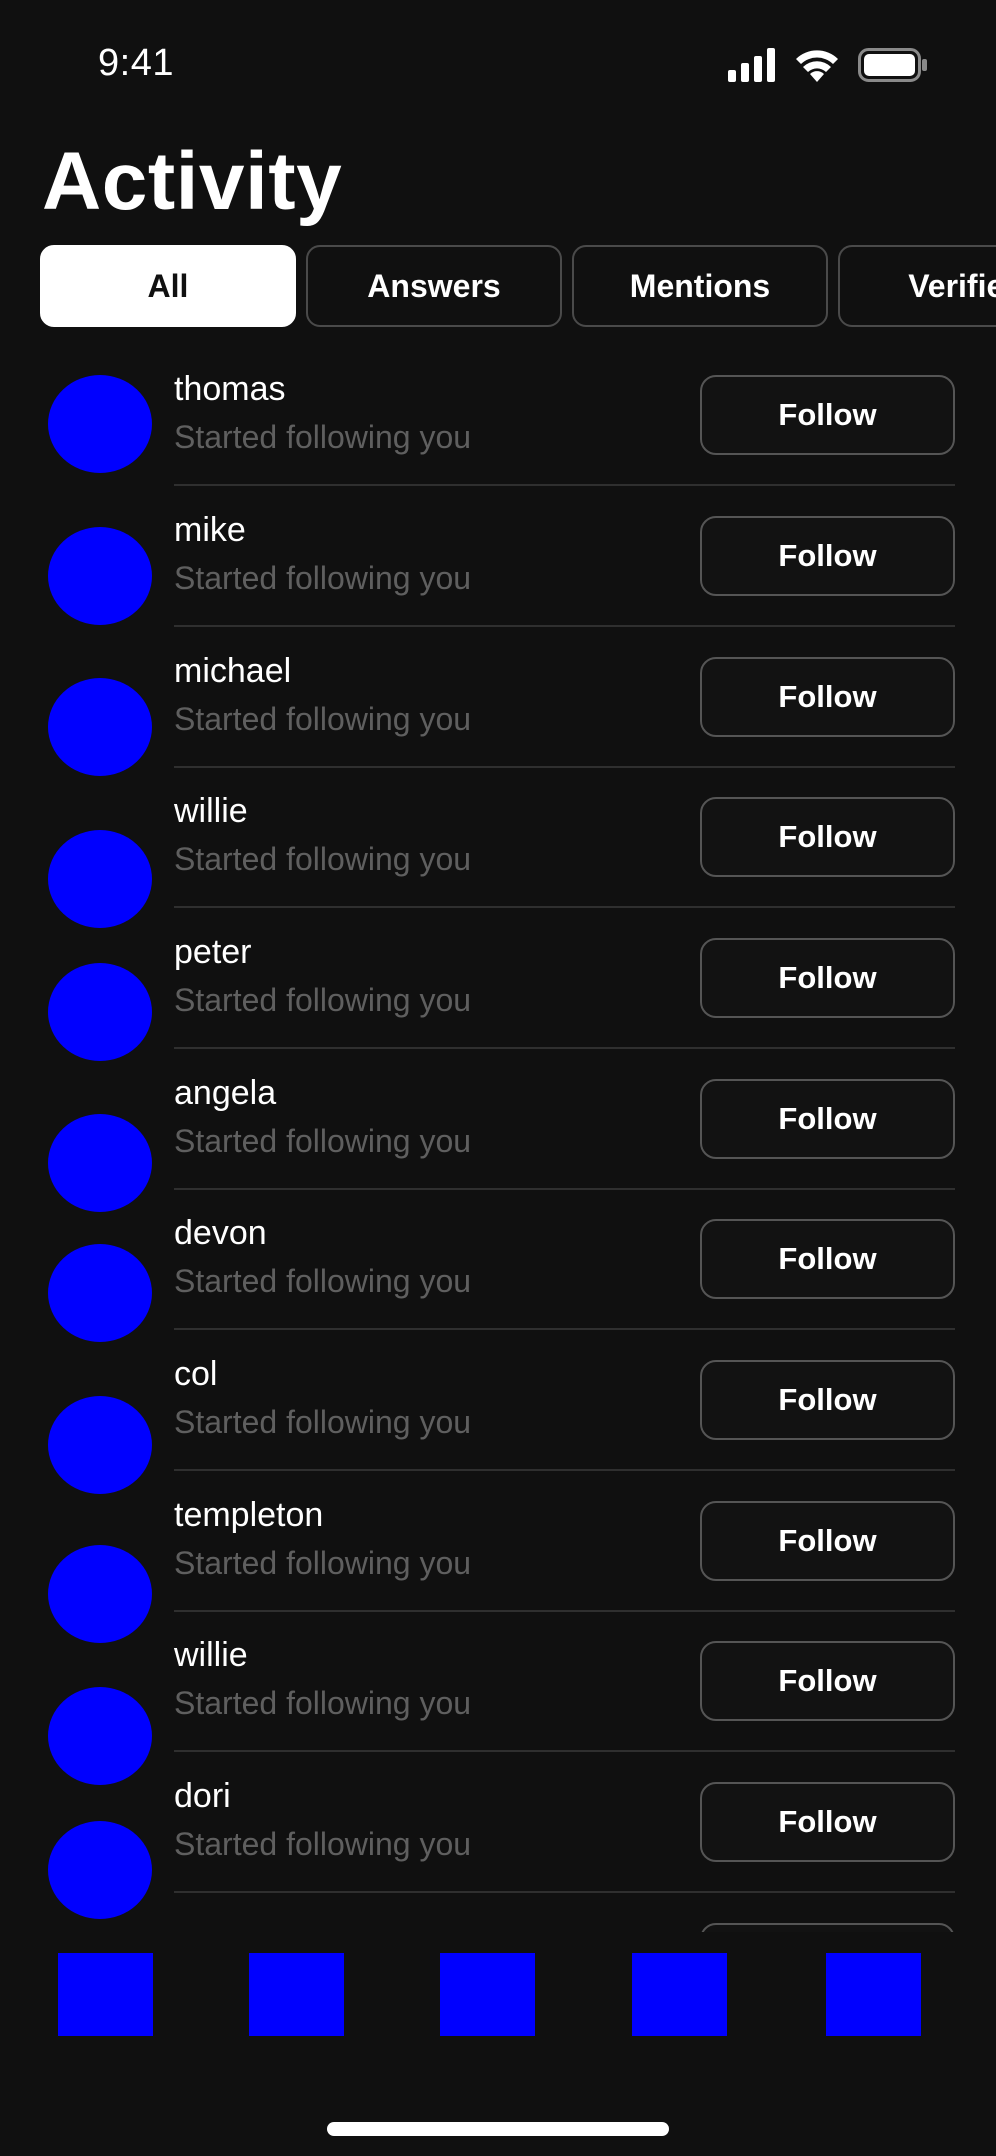  I want to click on follow-button, so click(827, 1927).